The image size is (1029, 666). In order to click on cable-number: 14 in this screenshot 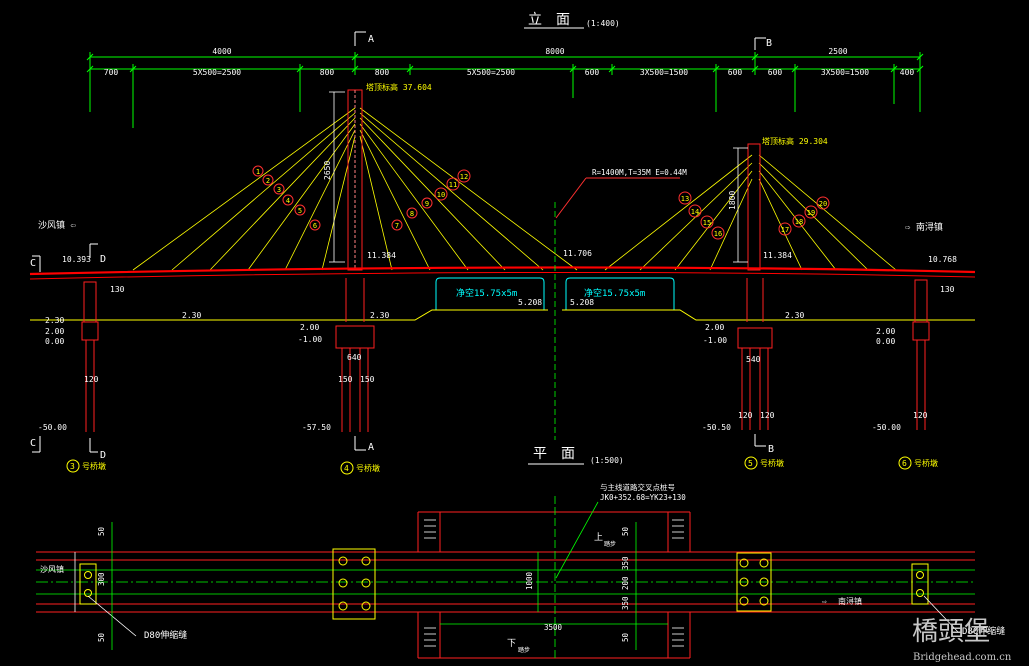, I will do `click(695, 211)`.